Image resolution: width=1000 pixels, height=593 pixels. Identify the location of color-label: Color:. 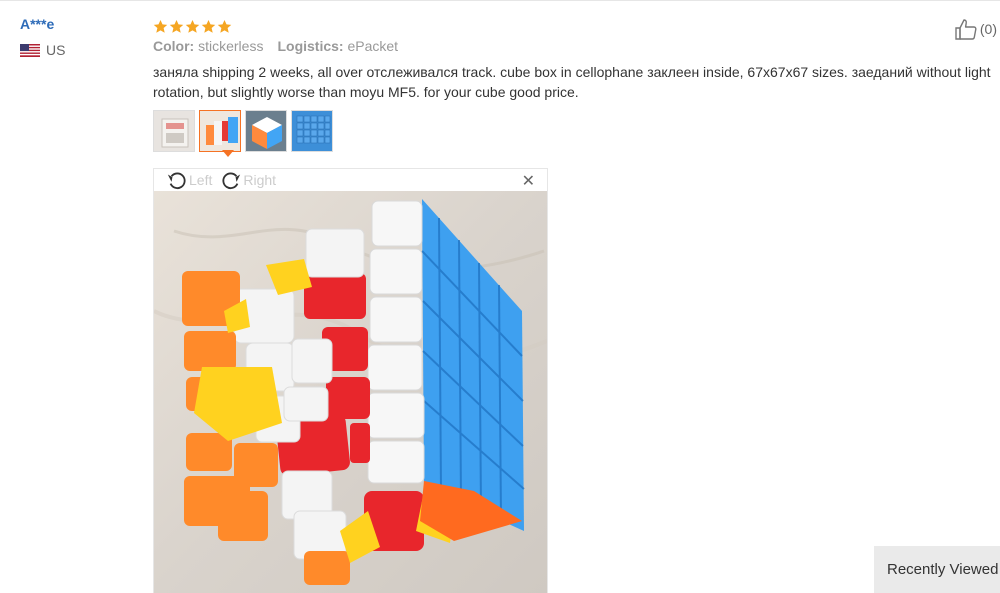
(174, 46).